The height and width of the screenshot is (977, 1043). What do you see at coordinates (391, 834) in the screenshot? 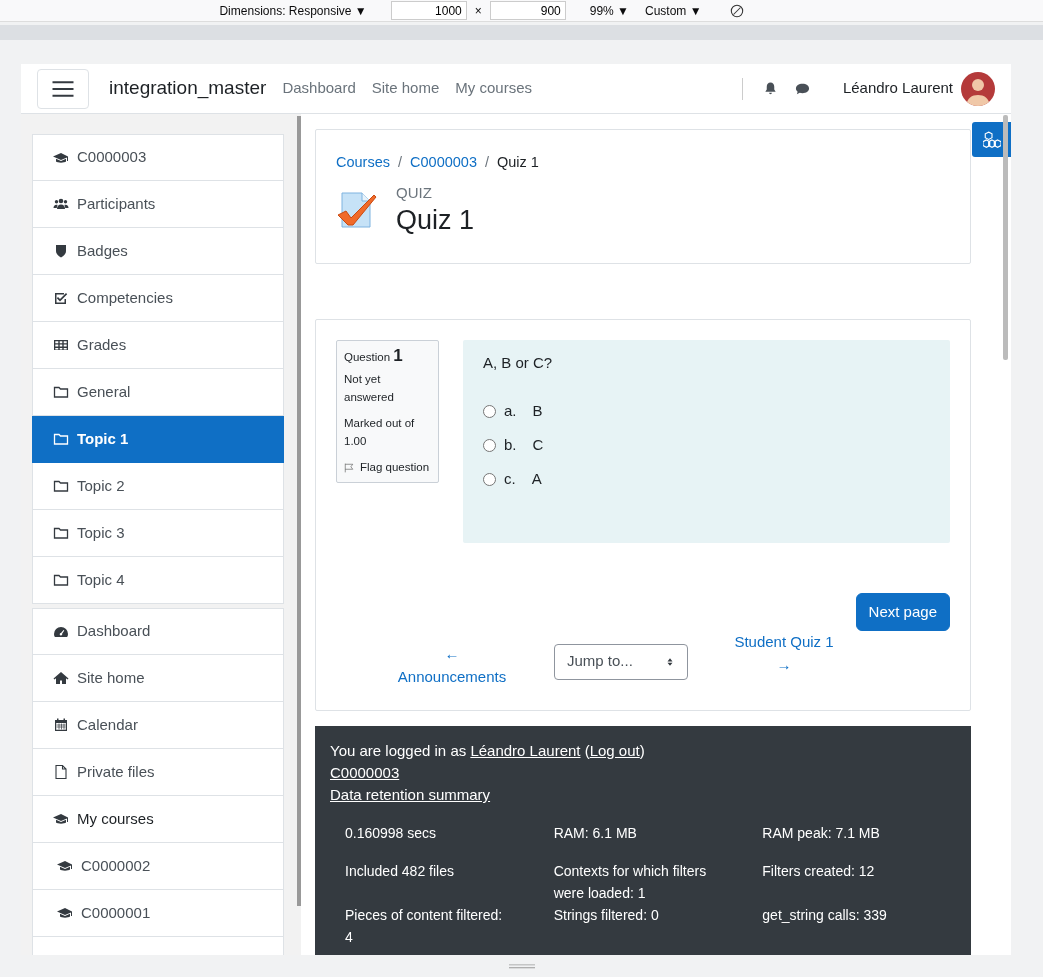
I see `performance-stat: 0.160998 secs` at bounding box center [391, 834].